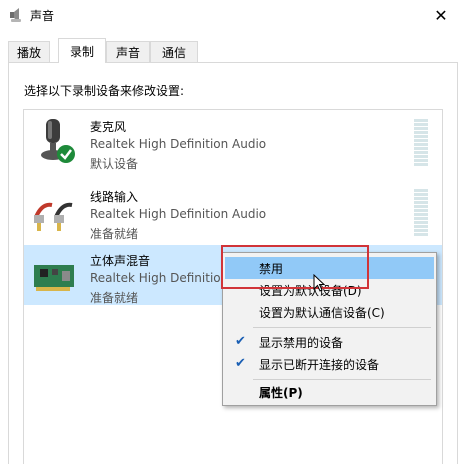 The width and height of the screenshot is (464, 464). What do you see at coordinates (120, 261) in the screenshot?
I see `device-name: 立体声混音` at bounding box center [120, 261].